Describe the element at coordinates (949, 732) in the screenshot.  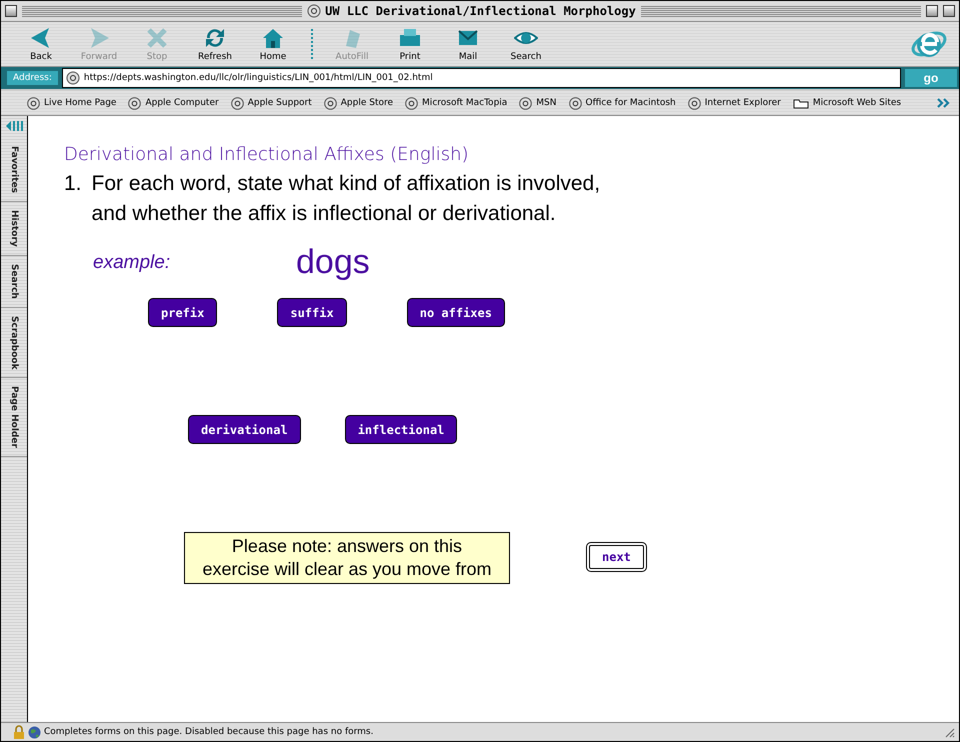
I see `resize-grip-icon` at that location.